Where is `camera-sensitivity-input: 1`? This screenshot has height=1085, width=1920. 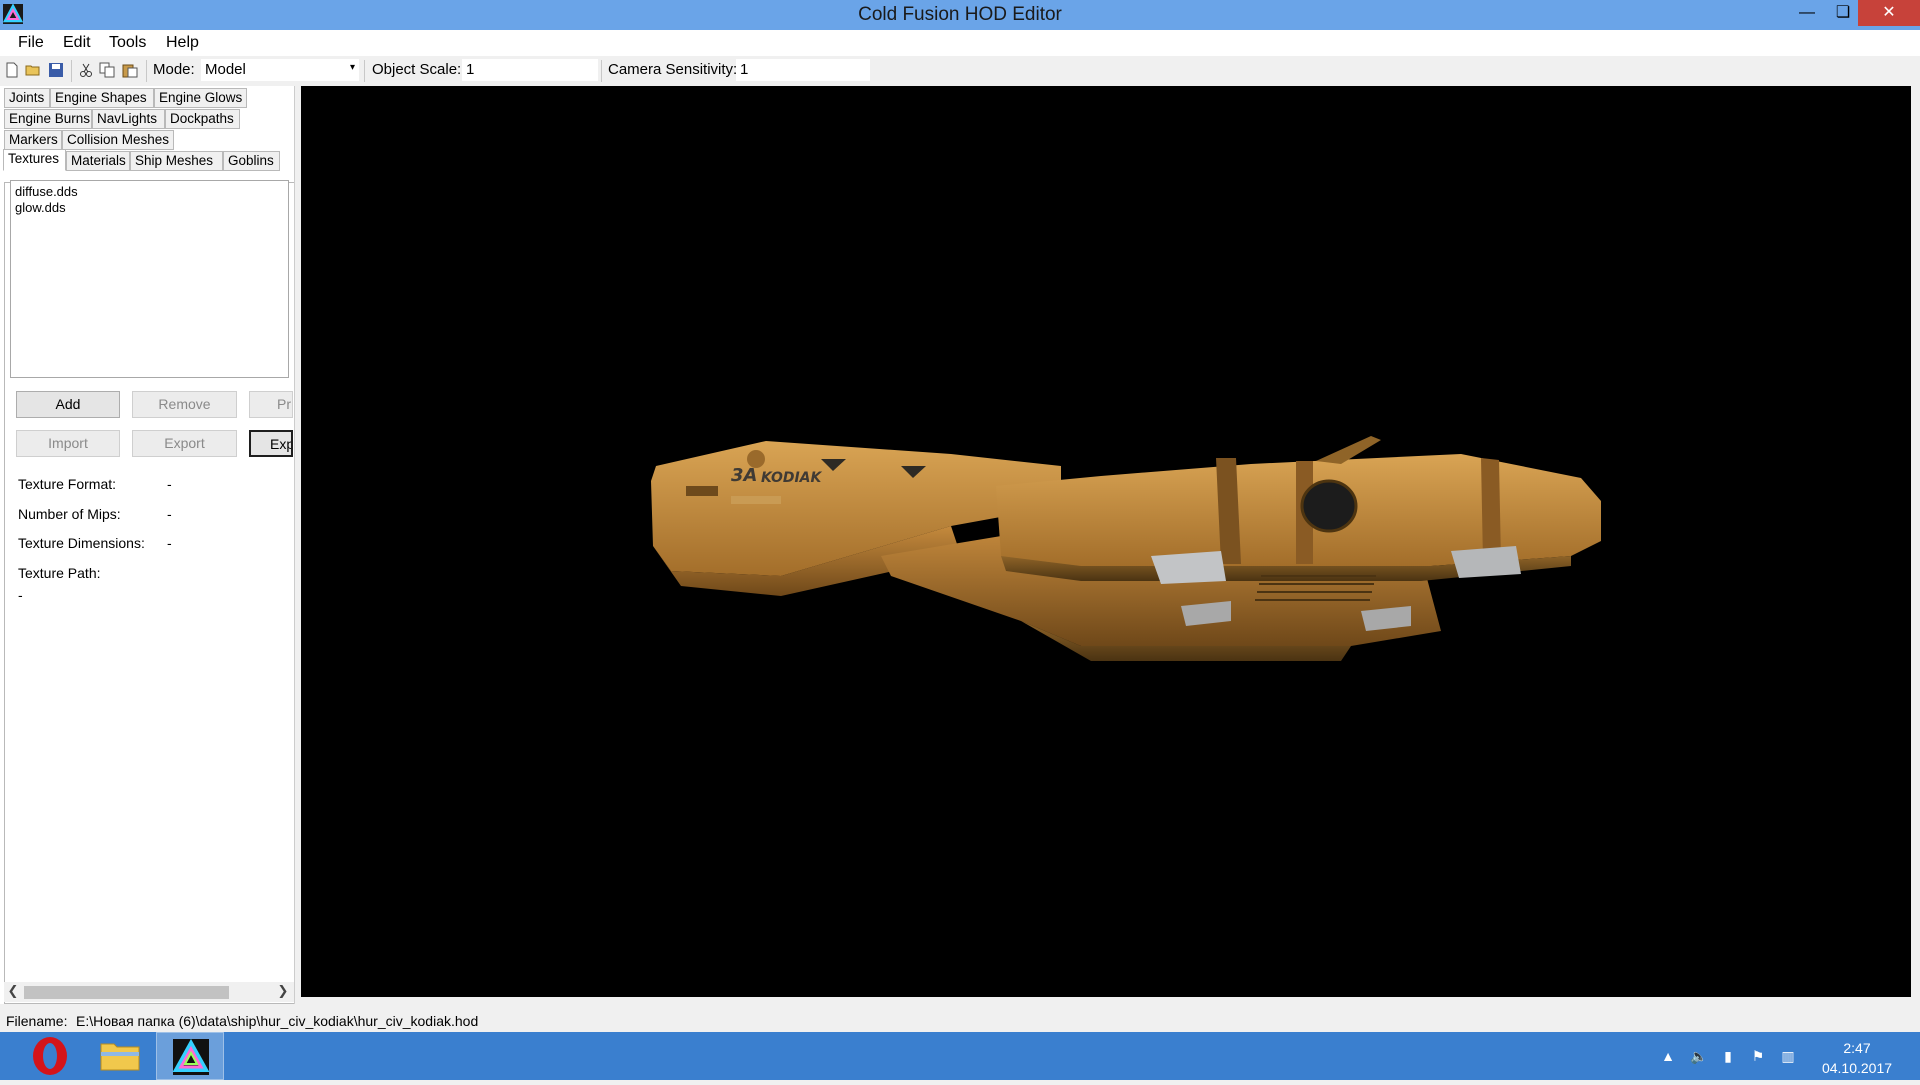
camera-sensitivity-input: 1 is located at coordinates (803, 70).